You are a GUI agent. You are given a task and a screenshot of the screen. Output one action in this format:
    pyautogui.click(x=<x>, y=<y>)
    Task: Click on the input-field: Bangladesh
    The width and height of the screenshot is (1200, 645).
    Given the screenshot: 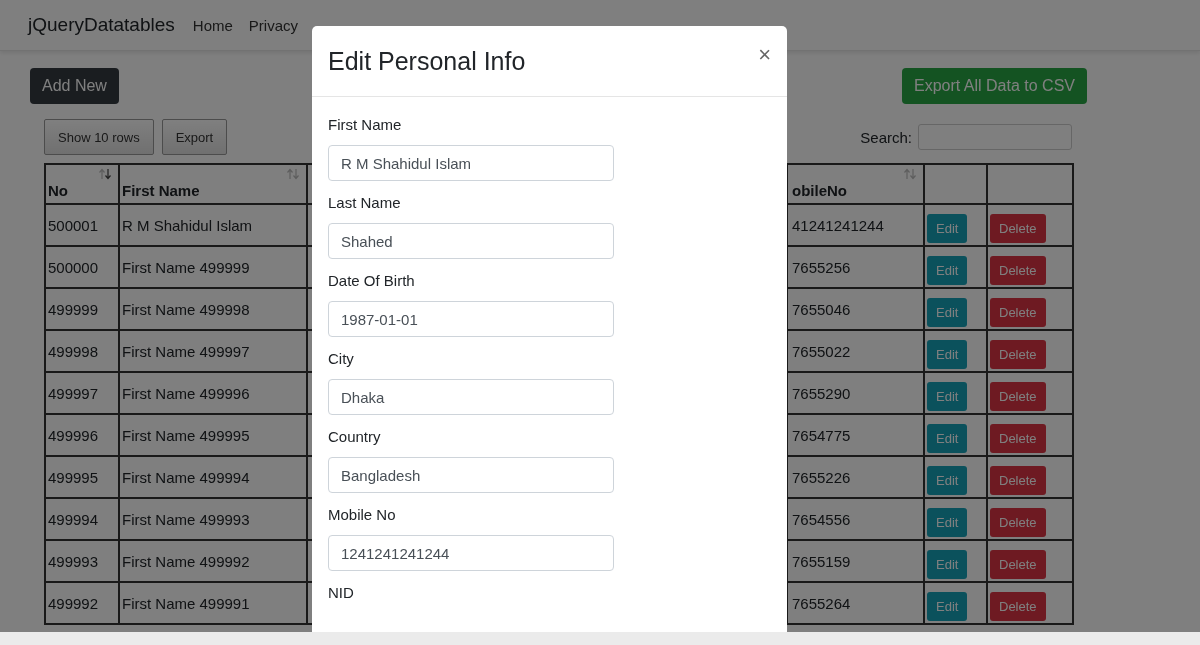 What is the action you would take?
    pyautogui.click(x=471, y=475)
    